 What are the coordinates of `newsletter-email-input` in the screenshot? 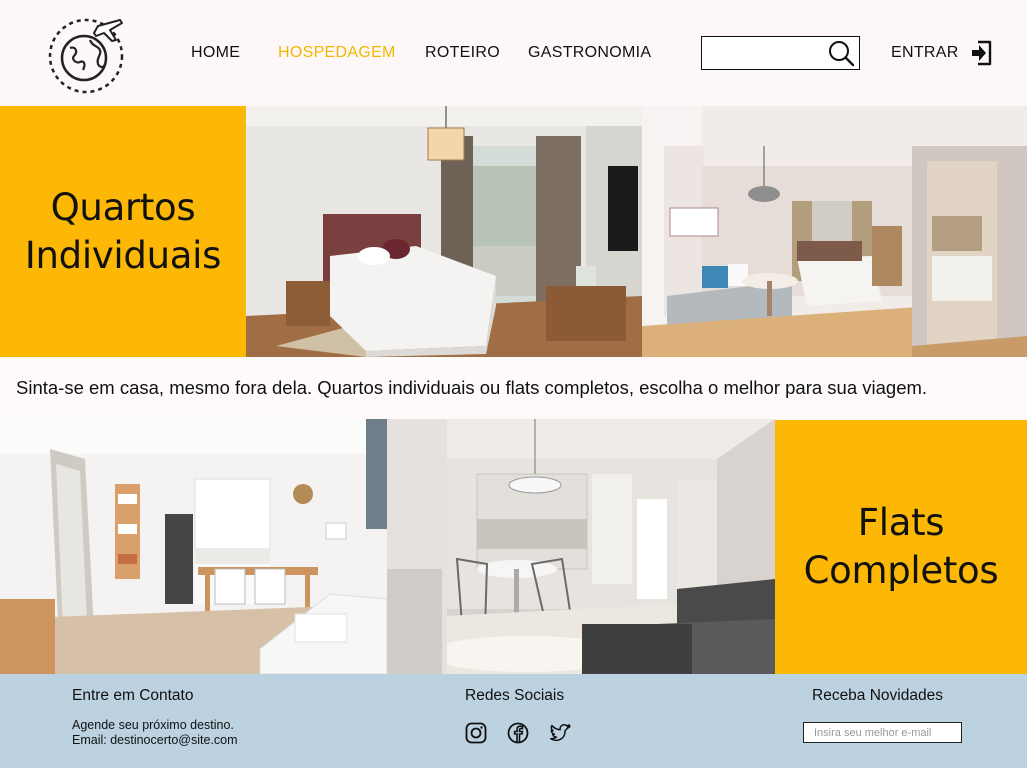 It's located at (882, 733).